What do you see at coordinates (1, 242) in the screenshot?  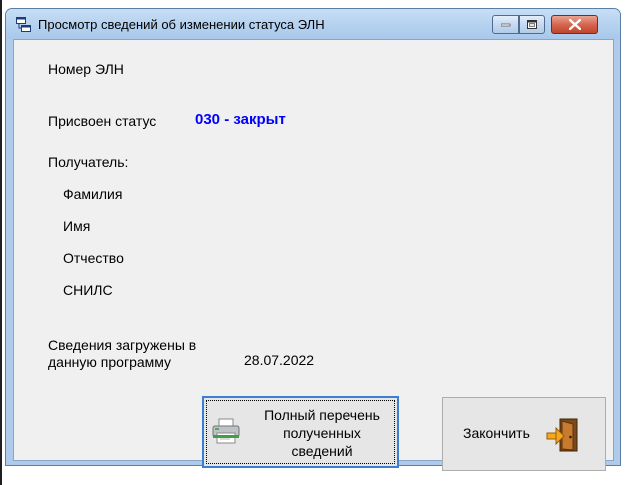 I see `background-window-edge` at bounding box center [1, 242].